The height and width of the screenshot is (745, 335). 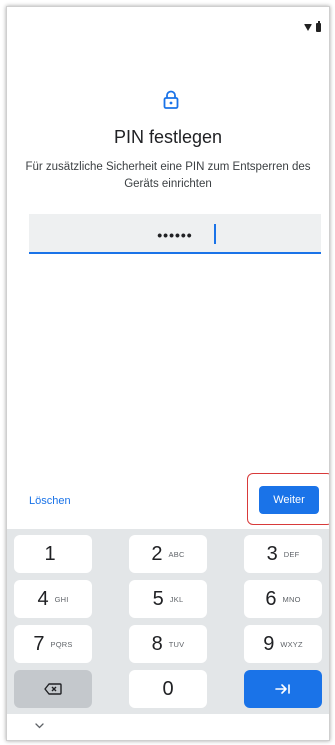 I want to click on key-digit: 2, so click(x=157, y=553).